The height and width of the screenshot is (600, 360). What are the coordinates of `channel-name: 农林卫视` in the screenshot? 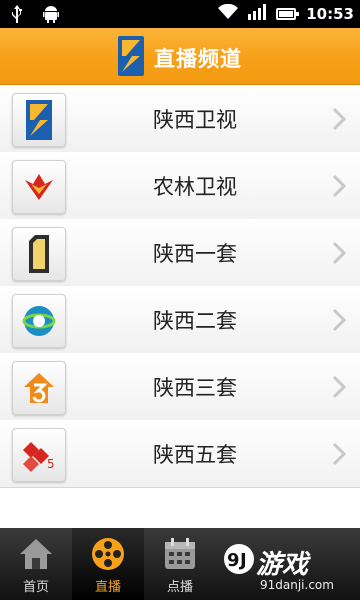 It's located at (195, 187).